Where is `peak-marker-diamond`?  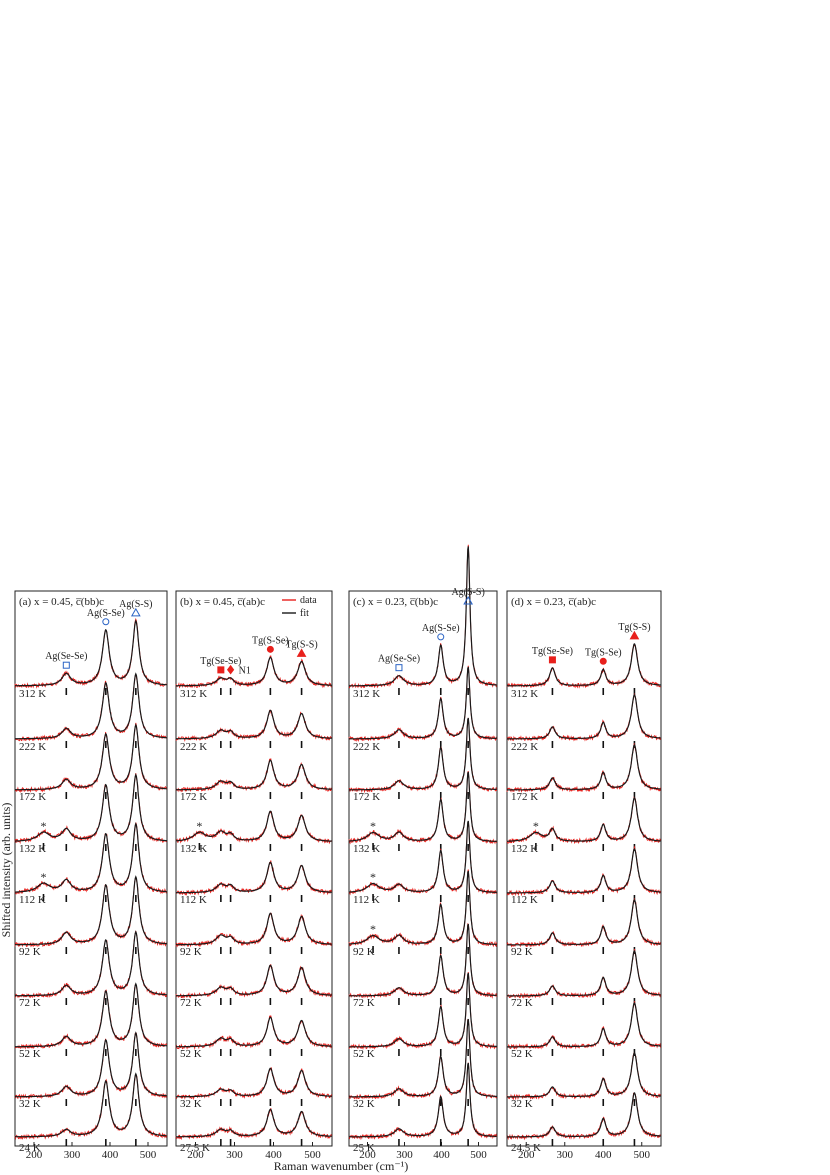 peak-marker-diamond is located at coordinates (230, 669).